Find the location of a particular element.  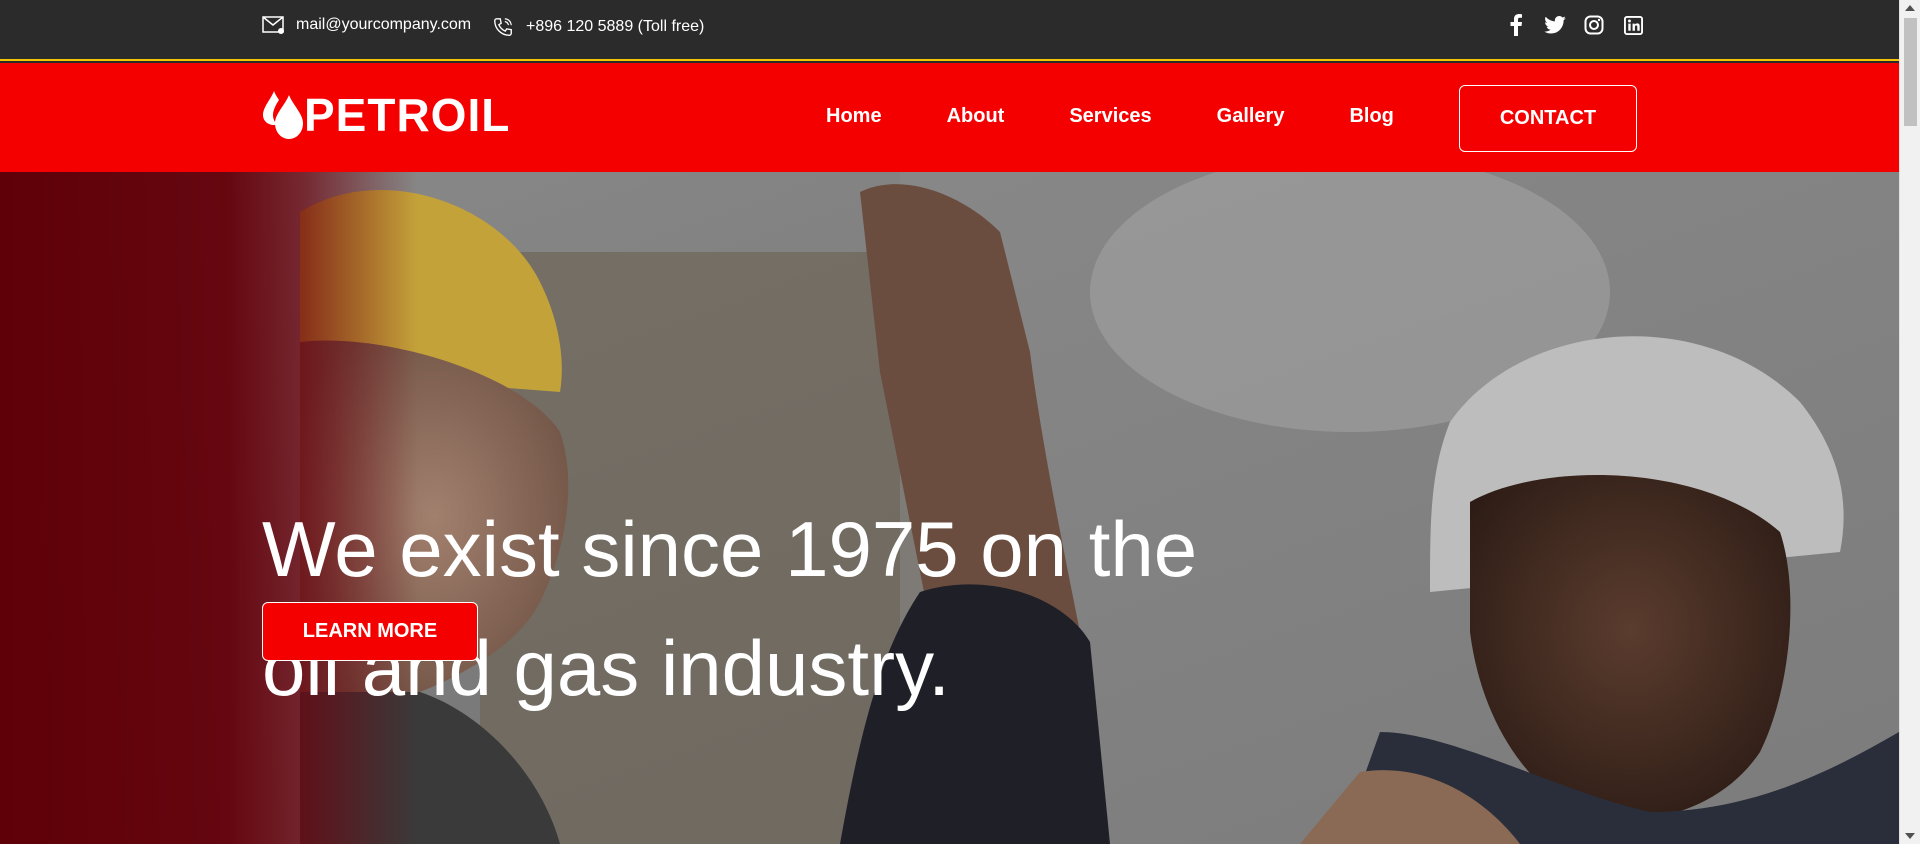

page-scrollbar is located at coordinates (1909, 422).